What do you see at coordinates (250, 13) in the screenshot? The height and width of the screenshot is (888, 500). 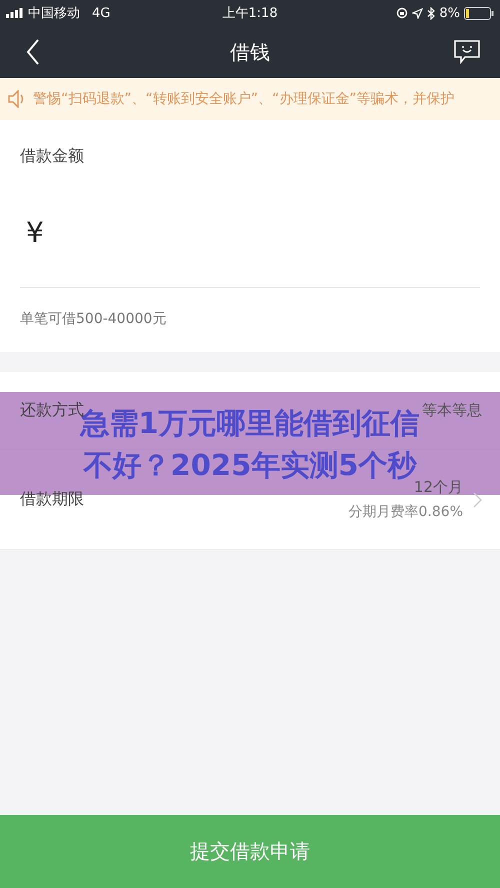 I see `clock-time: 上午1:18` at bounding box center [250, 13].